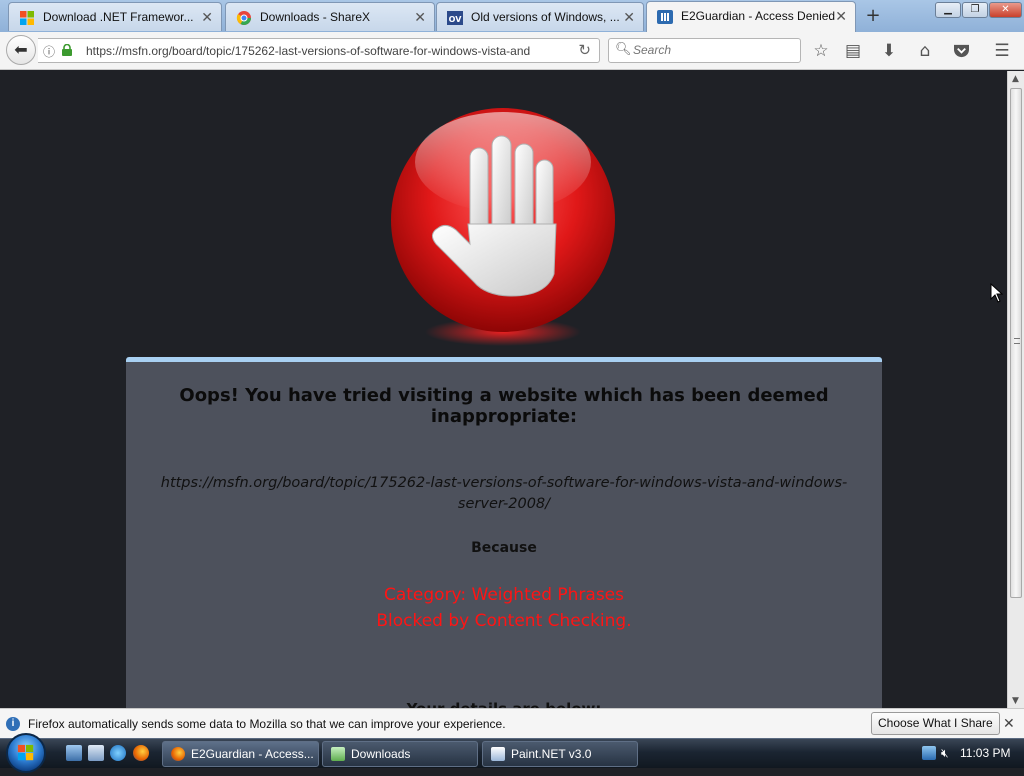 The height and width of the screenshot is (776, 1024). I want to click on vertical-scrollbar: ▲ ▼, so click(1015, 389).